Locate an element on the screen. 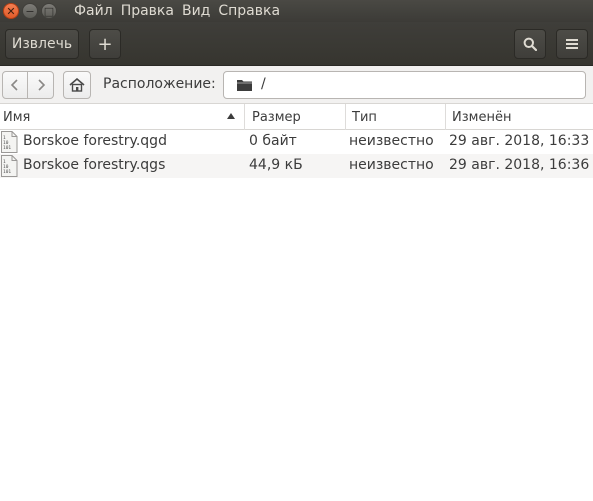 This screenshot has height=501, width=593. chevron-right-icon is located at coordinates (41, 85).